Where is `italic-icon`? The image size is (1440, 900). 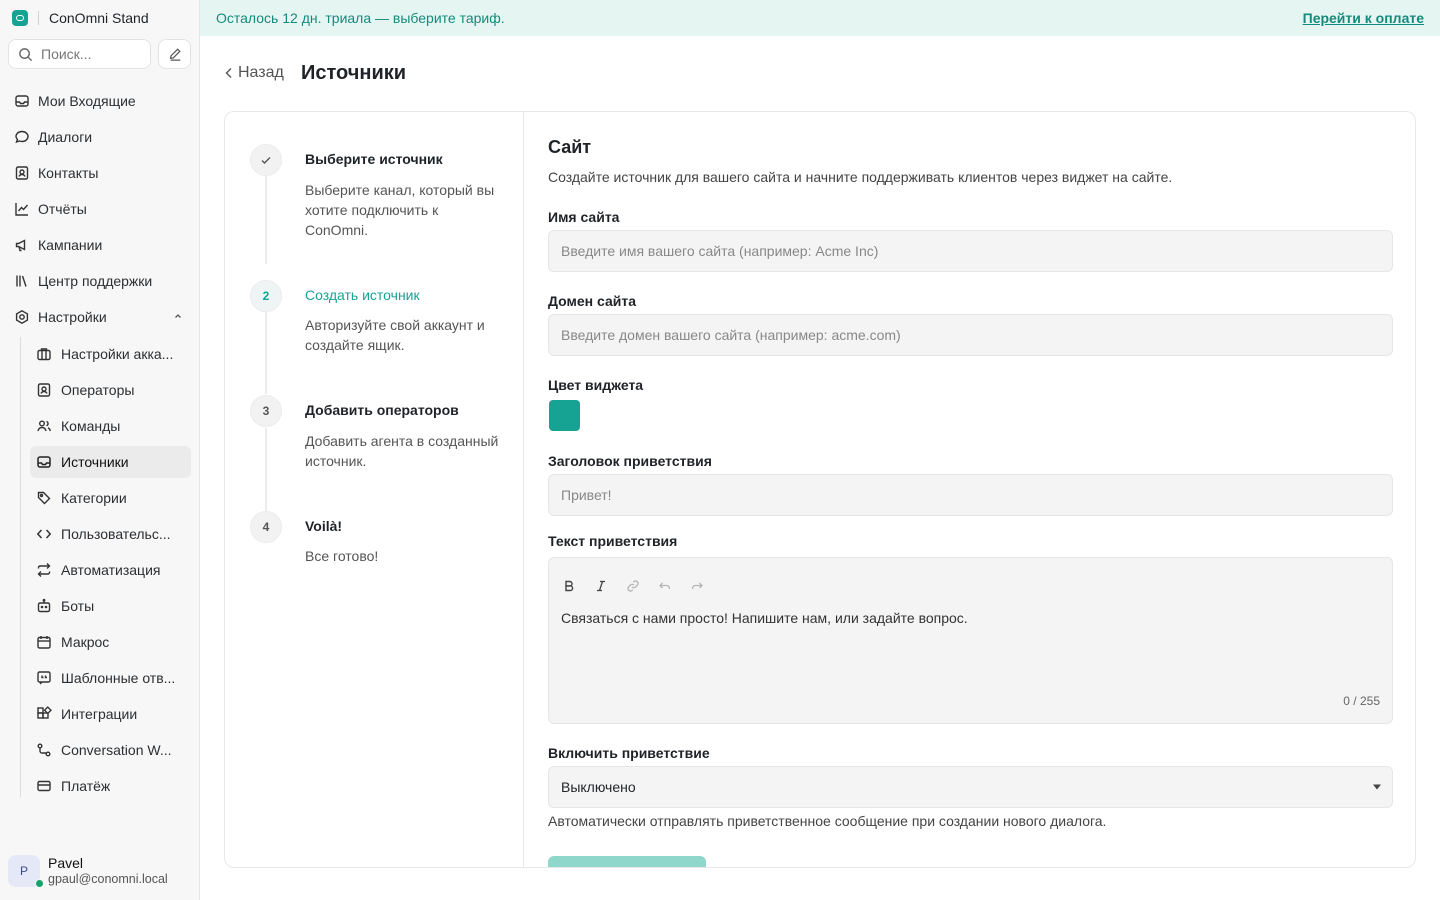
italic-icon is located at coordinates (601, 586).